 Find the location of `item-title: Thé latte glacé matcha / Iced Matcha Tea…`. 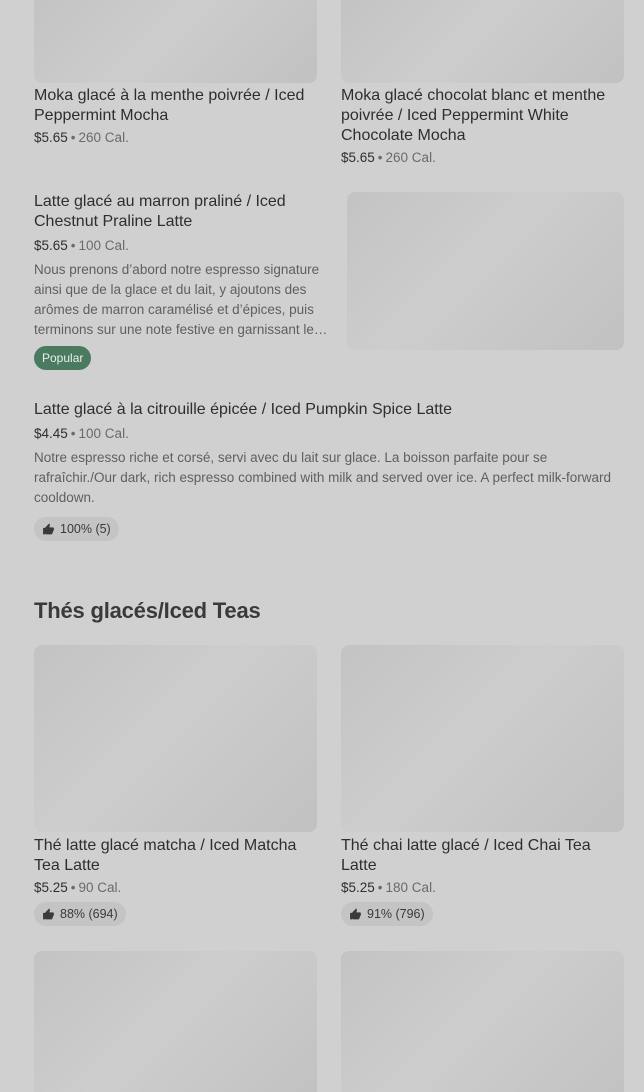

item-title: Thé latte glacé matcha / Iced Matcha Tea… is located at coordinates (165, 855).